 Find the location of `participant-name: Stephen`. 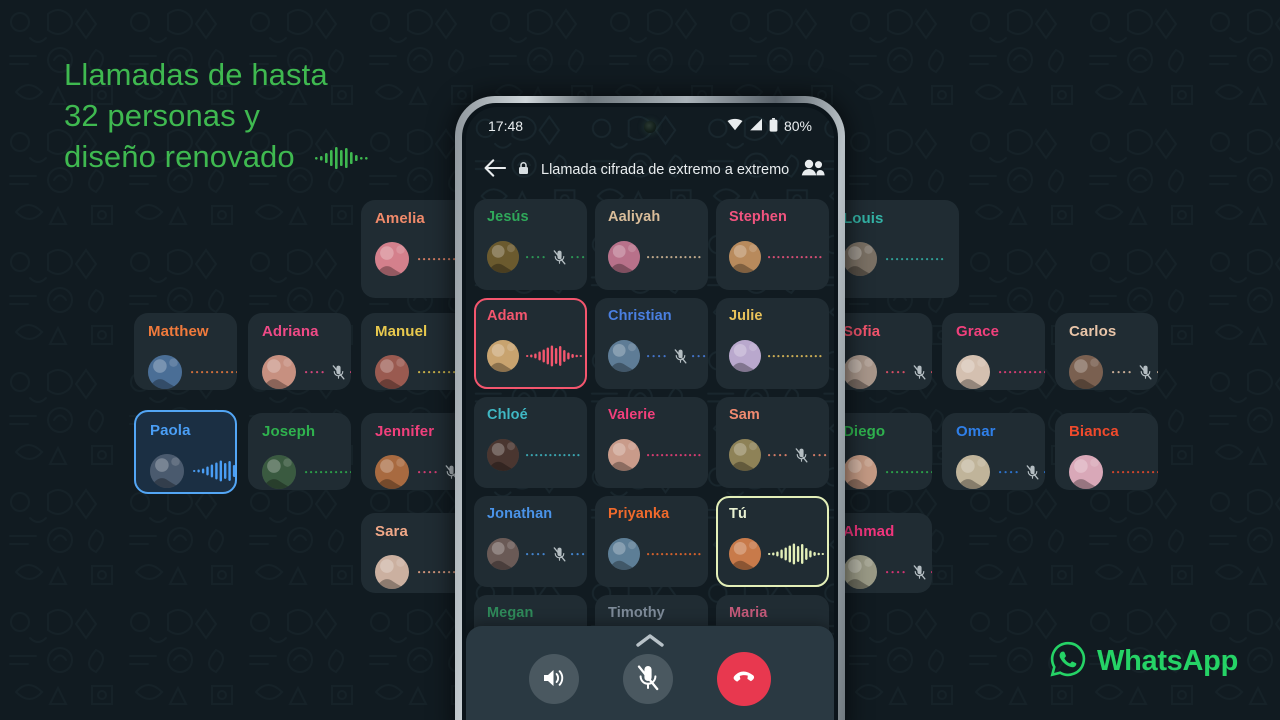

participant-name: Stephen is located at coordinates (758, 217).